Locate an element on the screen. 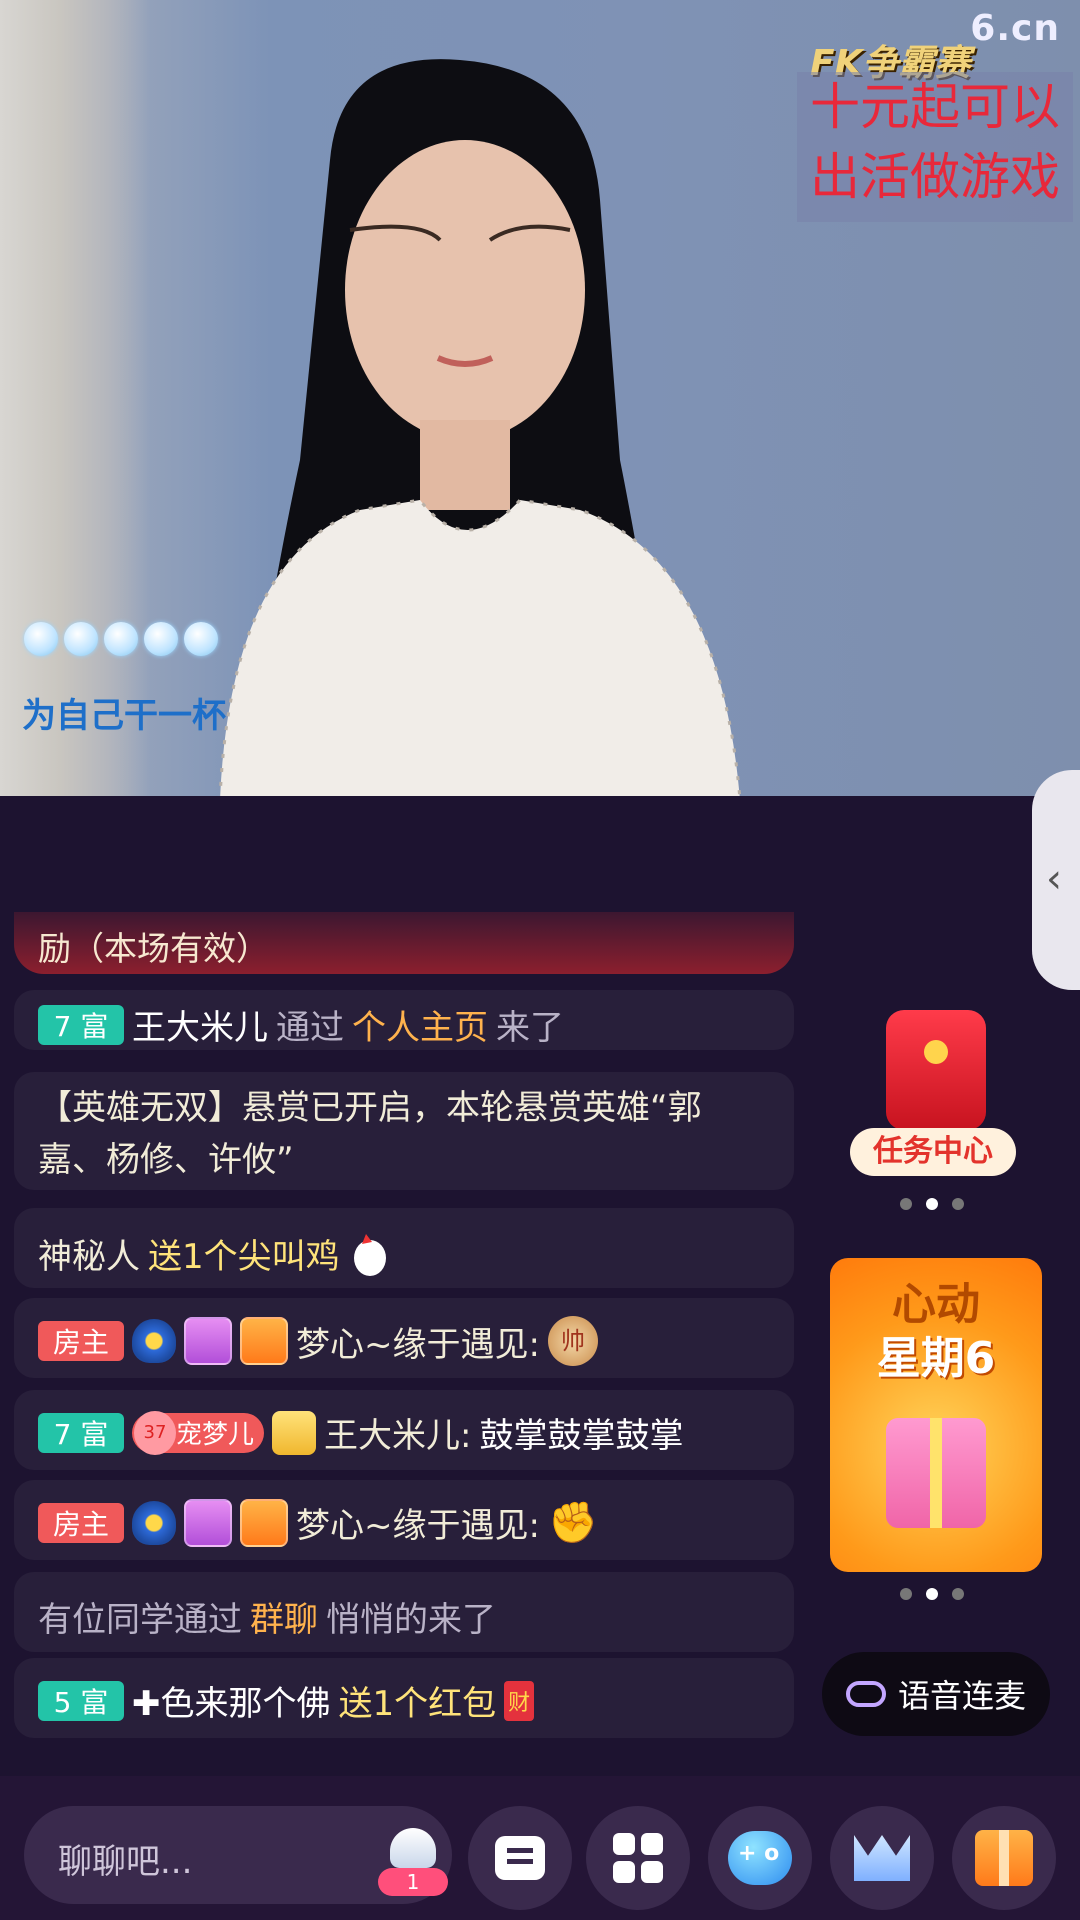  chat-bubble-icon is located at coordinates (520, 1858).